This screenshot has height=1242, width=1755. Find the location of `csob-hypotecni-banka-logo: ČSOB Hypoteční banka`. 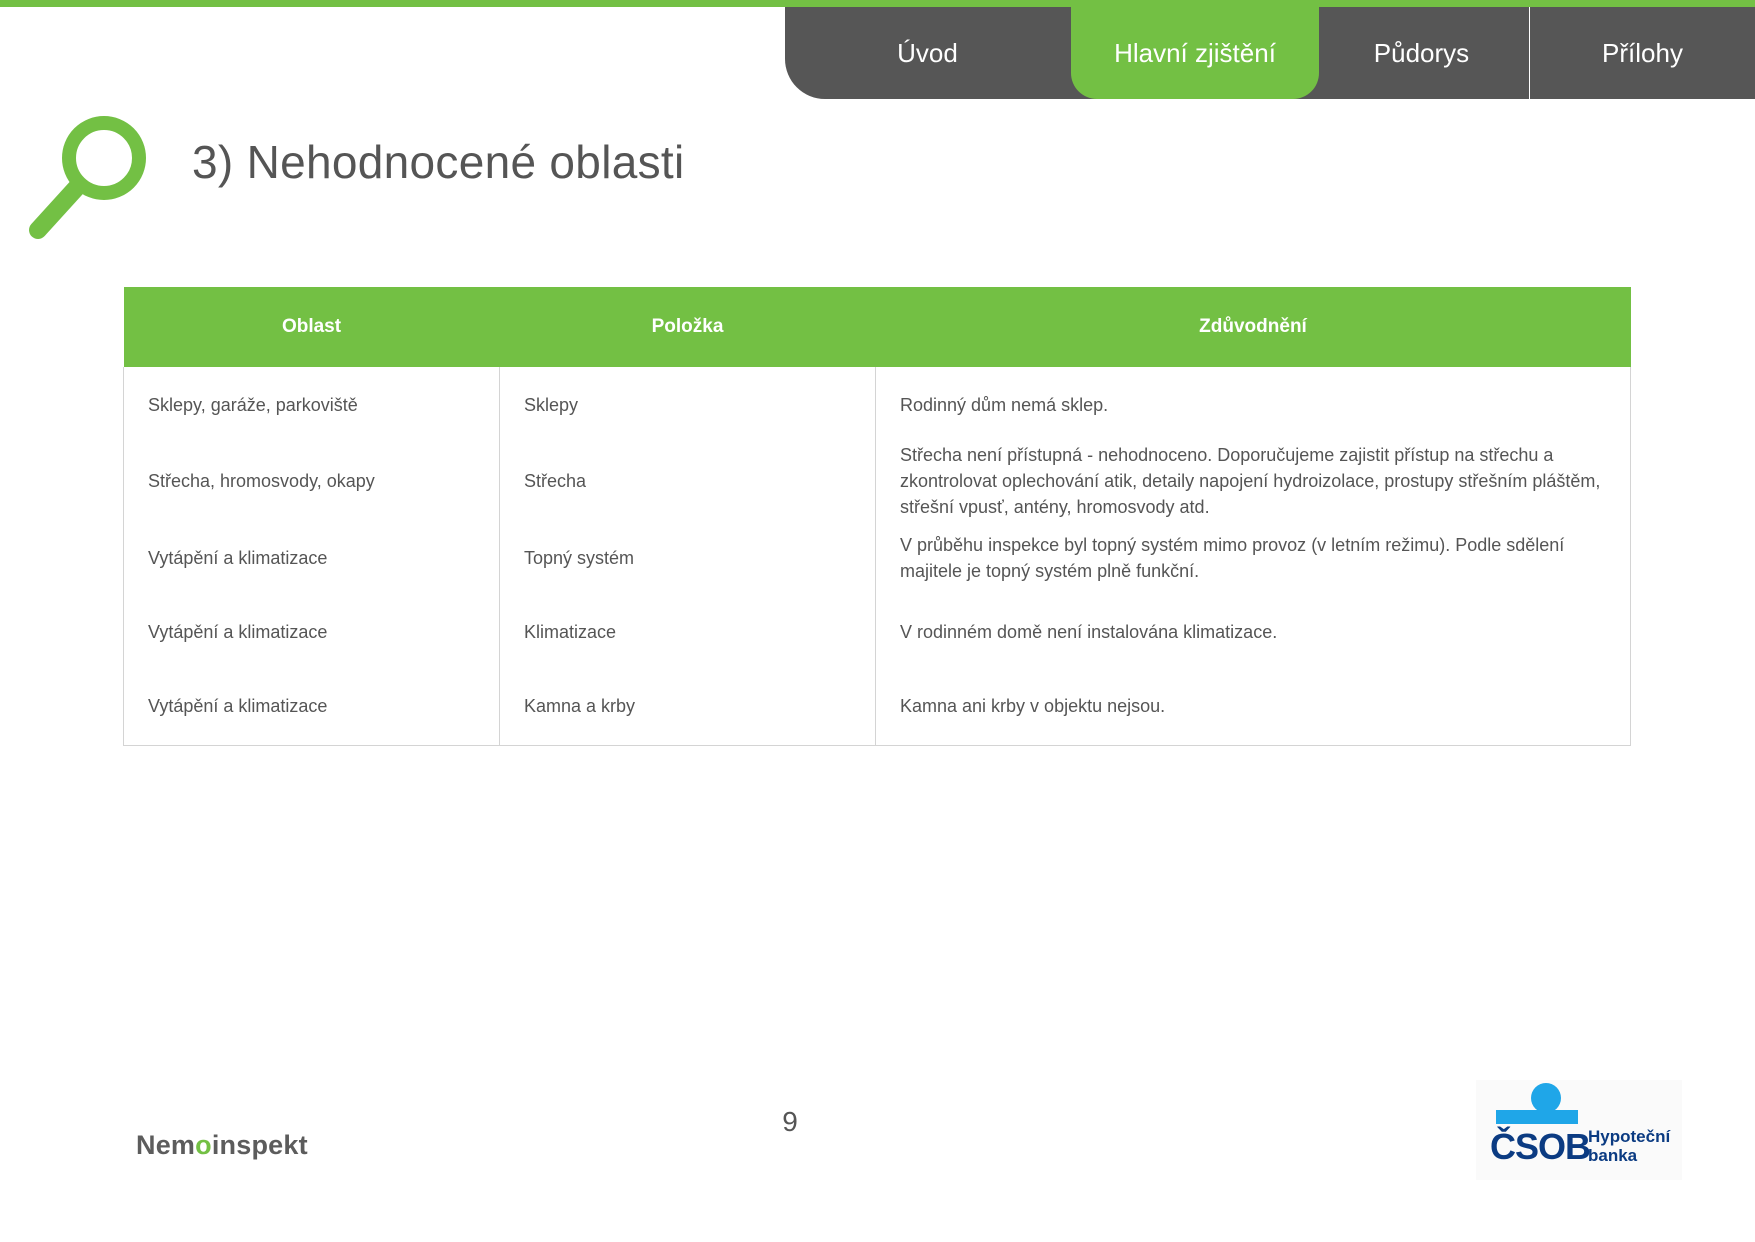

csob-hypotecni-banka-logo: ČSOB Hypoteční banka is located at coordinates (1579, 1130).